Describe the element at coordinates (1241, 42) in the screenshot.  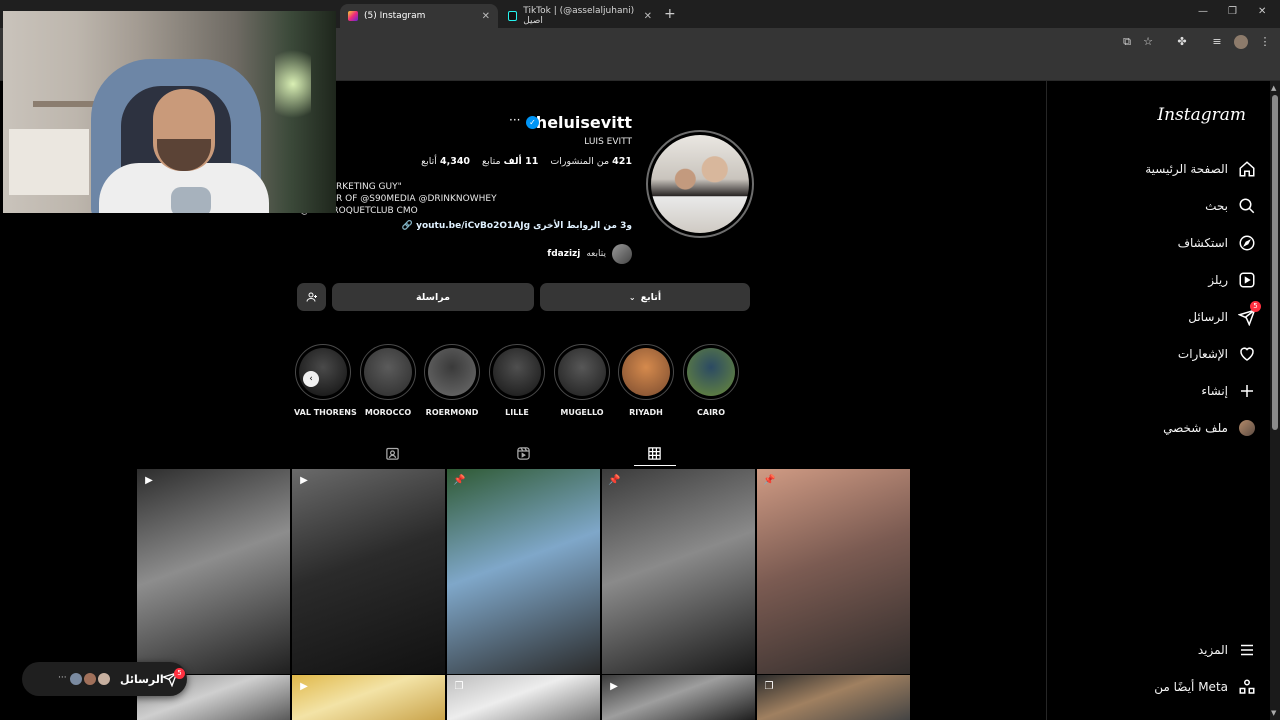
I see `profile-avatar-icon` at that location.